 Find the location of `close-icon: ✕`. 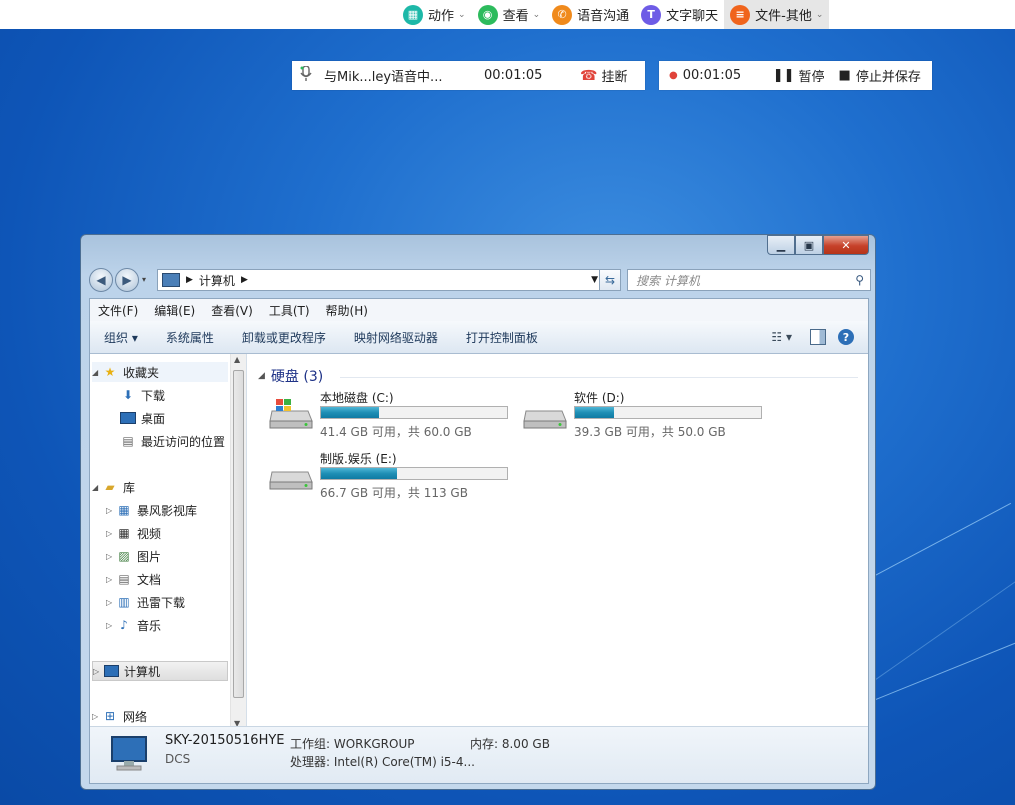

close-icon: ✕ is located at coordinates (846, 245).